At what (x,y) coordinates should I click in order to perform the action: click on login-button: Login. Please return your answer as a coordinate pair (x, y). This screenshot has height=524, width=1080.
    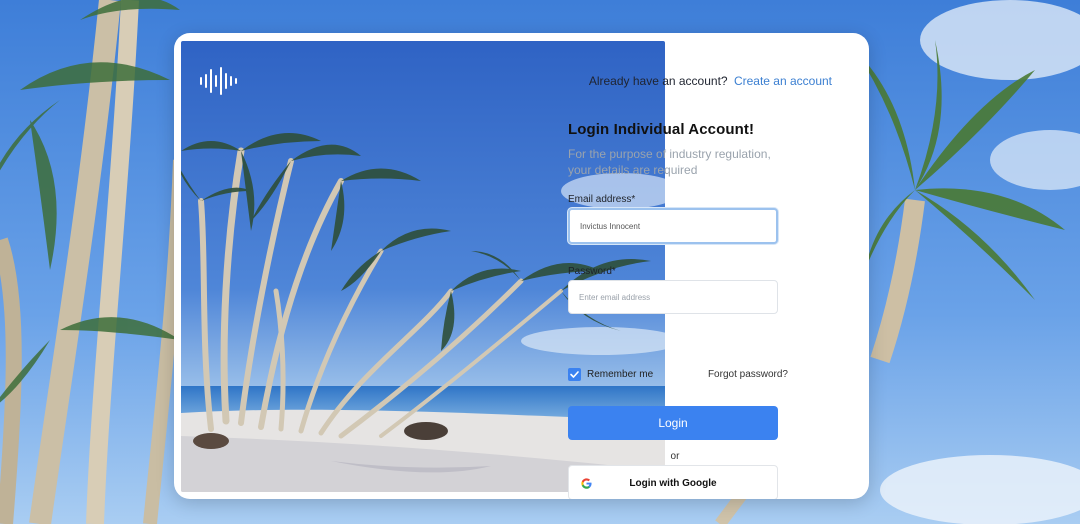
    Looking at the image, I should click on (673, 423).